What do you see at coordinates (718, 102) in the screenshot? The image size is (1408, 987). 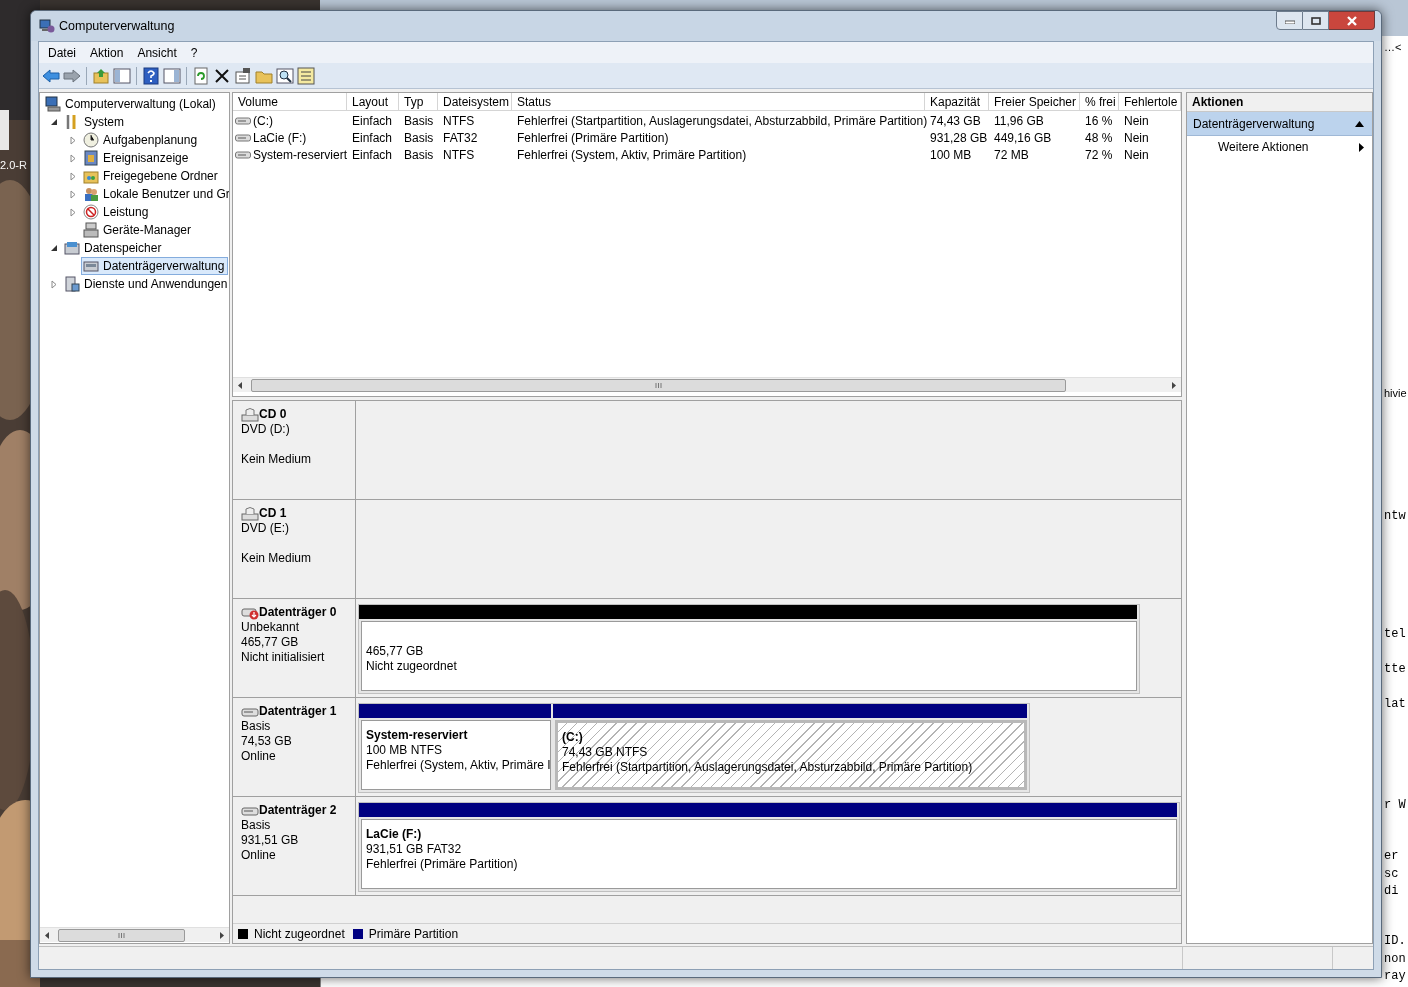 I see `column-header: Status` at bounding box center [718, 102].